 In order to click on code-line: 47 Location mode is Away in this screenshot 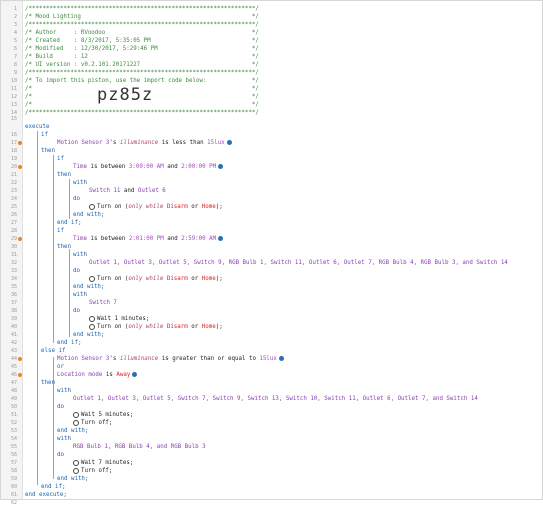, I will do `click(69, 378)`.